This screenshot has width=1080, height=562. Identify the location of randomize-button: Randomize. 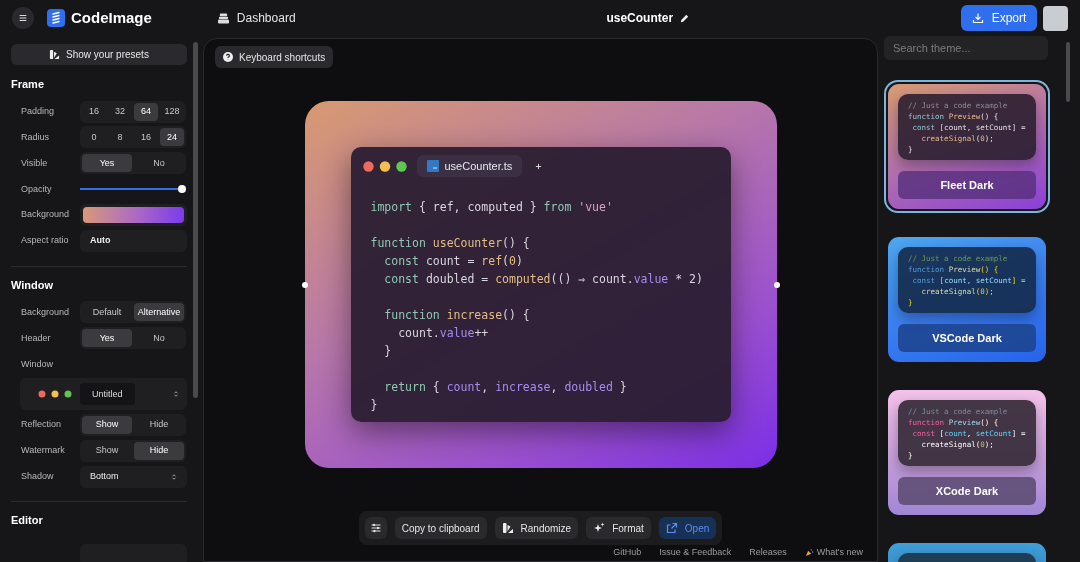
(536, 528).